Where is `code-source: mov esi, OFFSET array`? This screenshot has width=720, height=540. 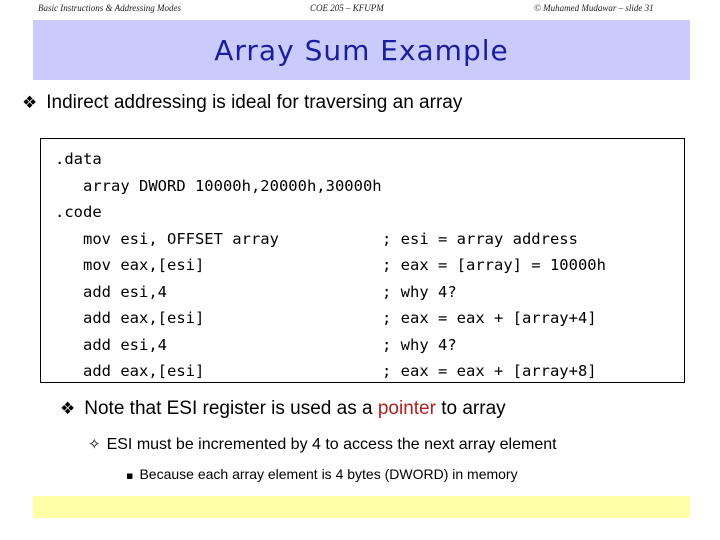
code-source: mov esi, OFFSET array is located at coordinates (167, 238).